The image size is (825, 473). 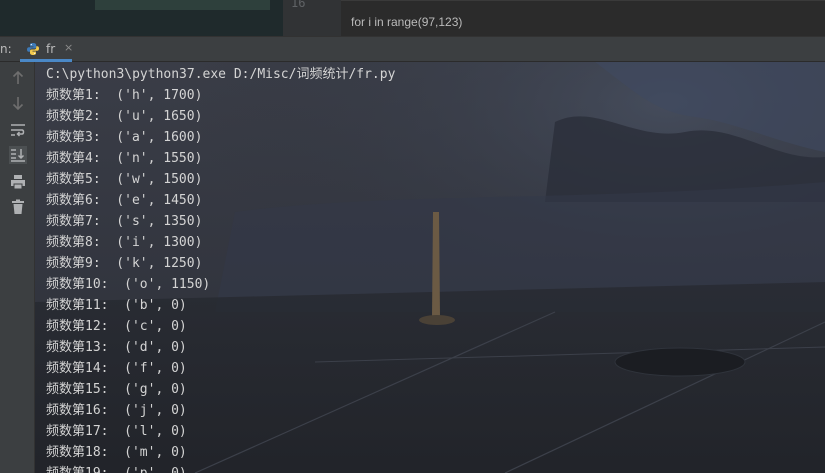 What do you see at coordinates (124, 116) in the screenshot?
I see `console-line: 频数第2: ('u', 1650)` at bounding box center [124, 116].